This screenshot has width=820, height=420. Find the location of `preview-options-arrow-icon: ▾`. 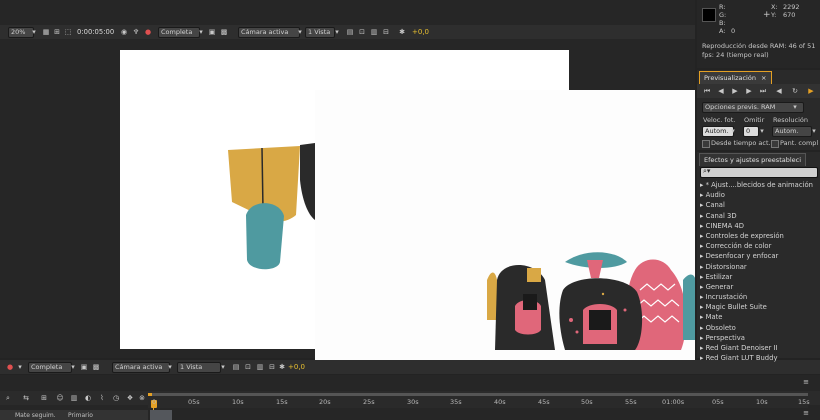

preview-options-arrow-icon: ▾ is located at coordinates (795, 107).